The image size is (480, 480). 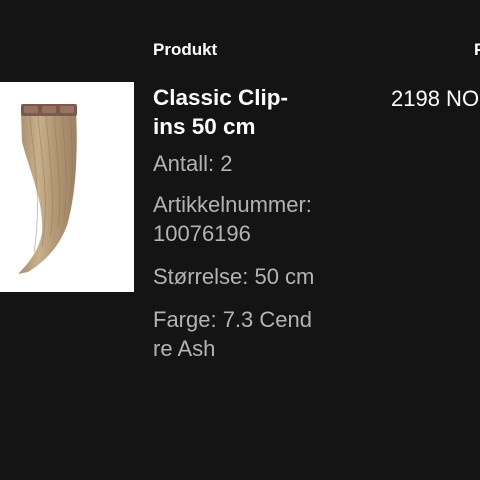 I want to click on product-title: Classic Clip-ins 50 cm, so click(x=235, y=112).